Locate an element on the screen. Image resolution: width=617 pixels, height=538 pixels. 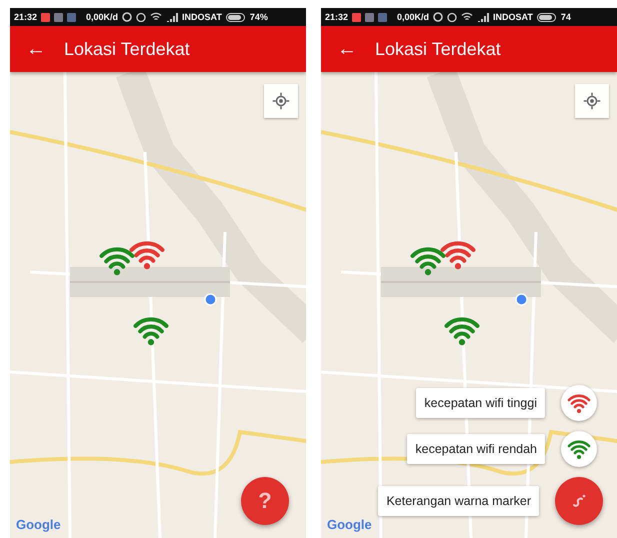
legend-label: kecepatan wifi tinggi is located at coordinates (480, 403).